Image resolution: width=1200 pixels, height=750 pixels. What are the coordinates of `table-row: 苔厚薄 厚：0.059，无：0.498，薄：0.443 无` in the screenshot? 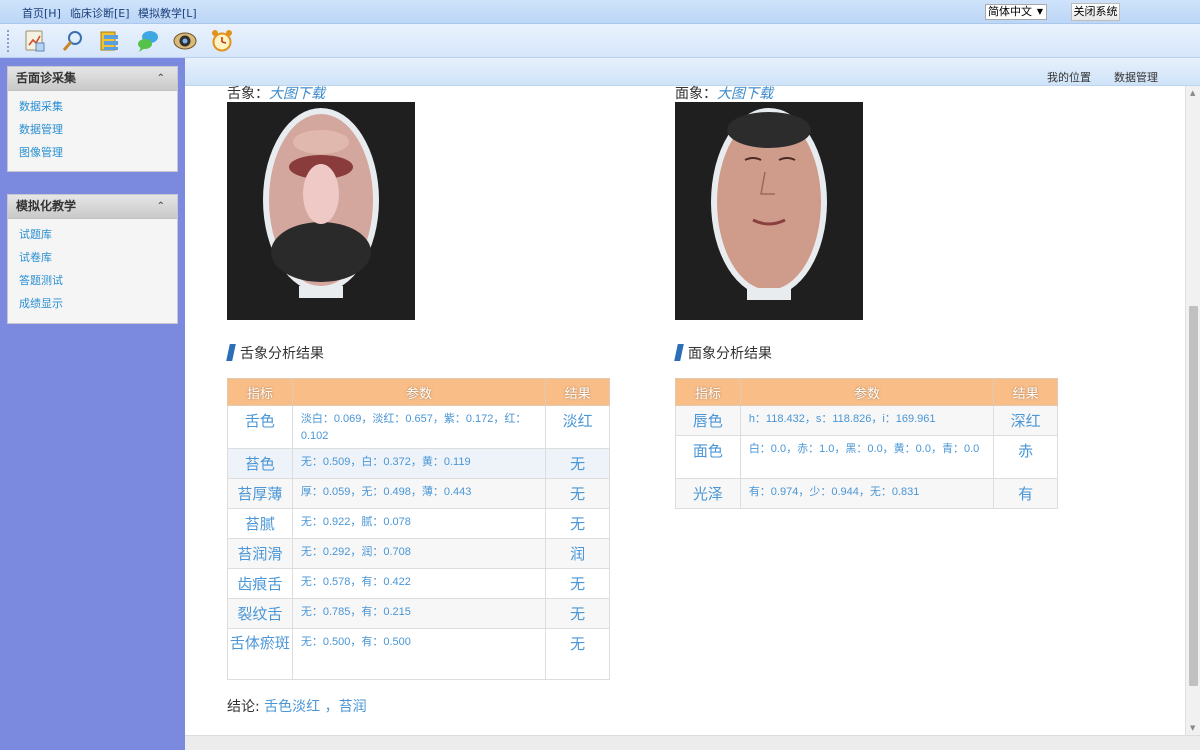 It's located at (418, 493).